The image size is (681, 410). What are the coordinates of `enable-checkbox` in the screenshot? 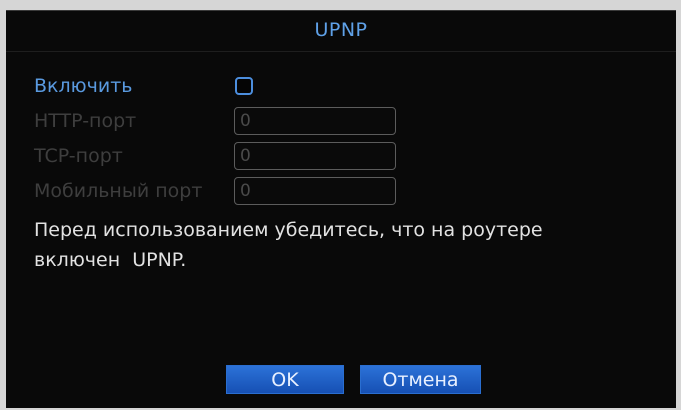 It's located at (244, 86).